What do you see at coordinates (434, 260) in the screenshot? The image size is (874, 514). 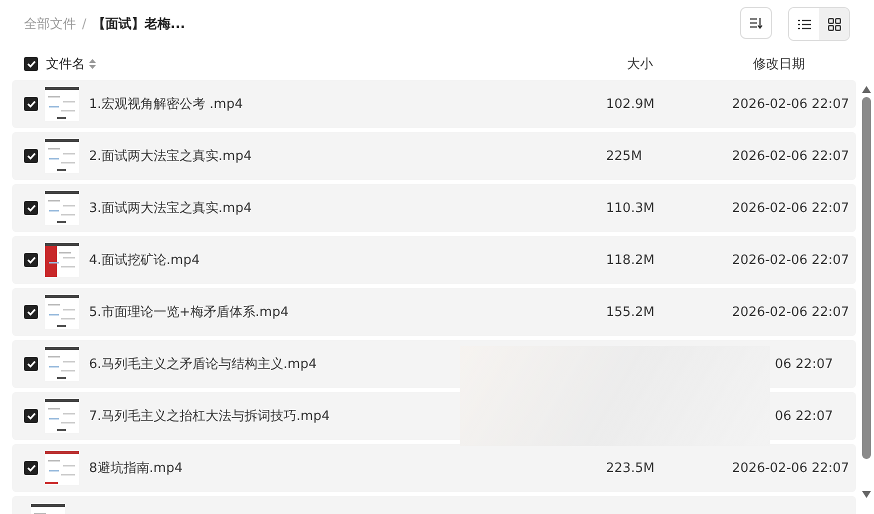 I see `file-row: 4.面试挖矿论.mp4 118.2M 2026-02-06 22:07` at bounding box center [434, 260].